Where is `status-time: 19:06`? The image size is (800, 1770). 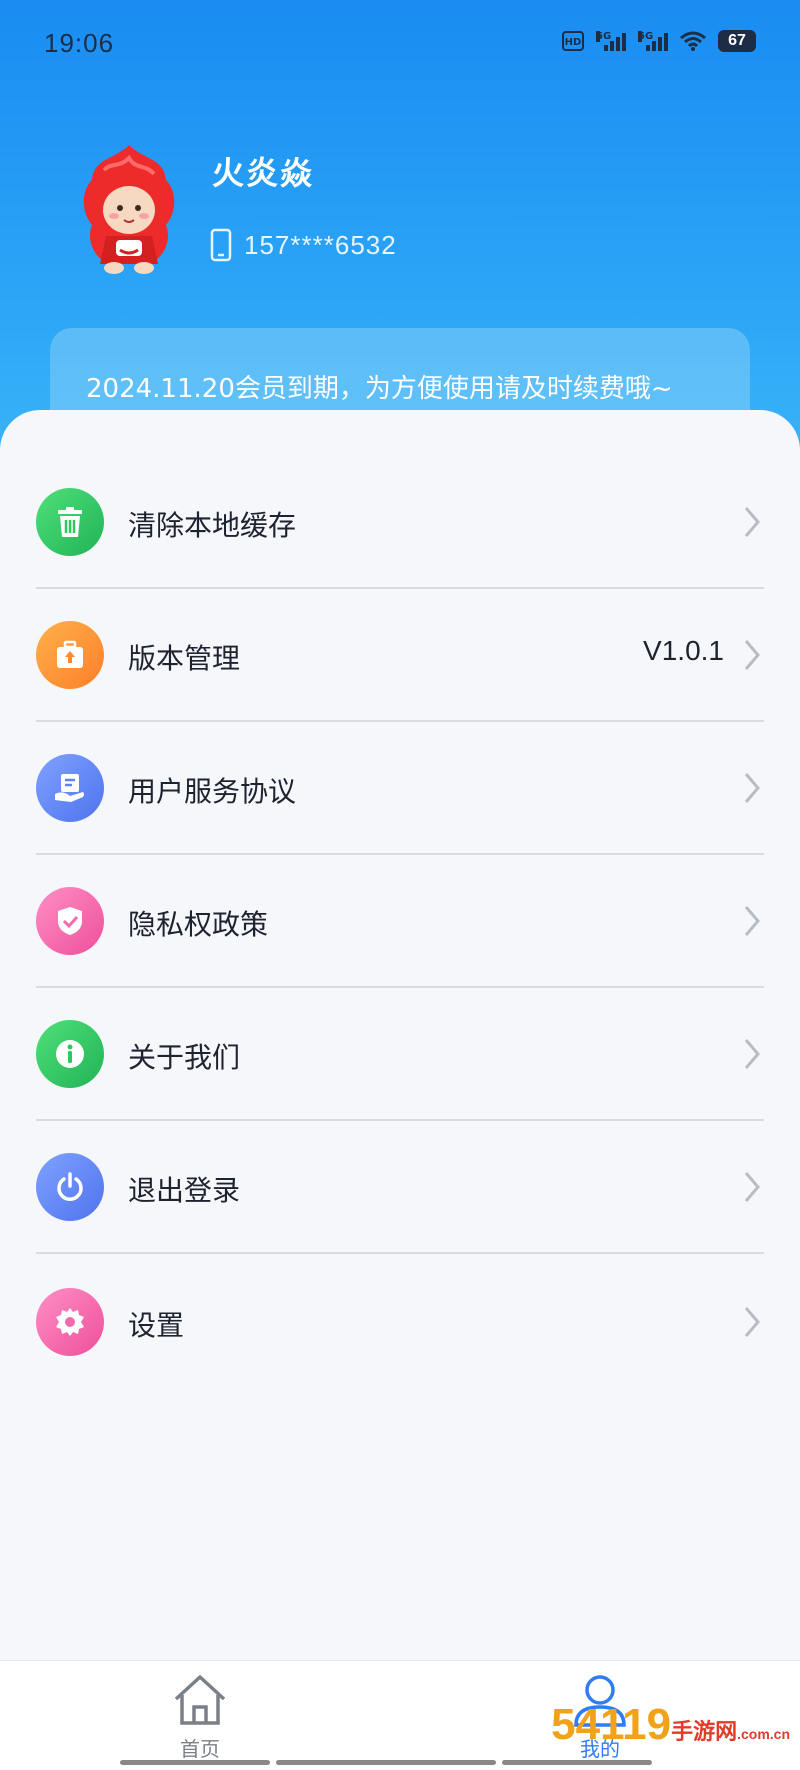 status-time: 19:06 is located at coordinates (79, 43).